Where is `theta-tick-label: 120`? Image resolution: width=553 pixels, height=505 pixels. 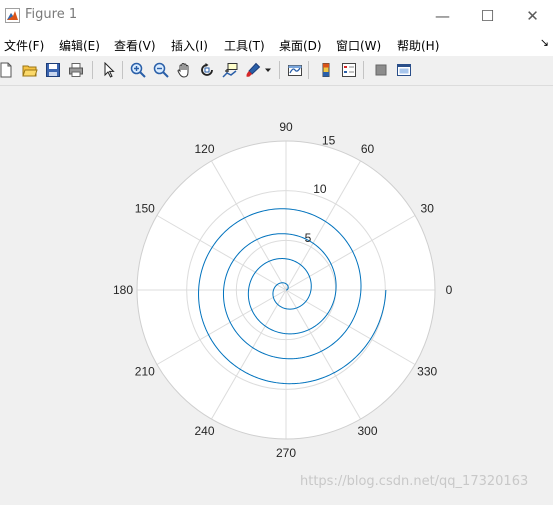
theta-tick-label: 120 is located at coordinates (204, 149).